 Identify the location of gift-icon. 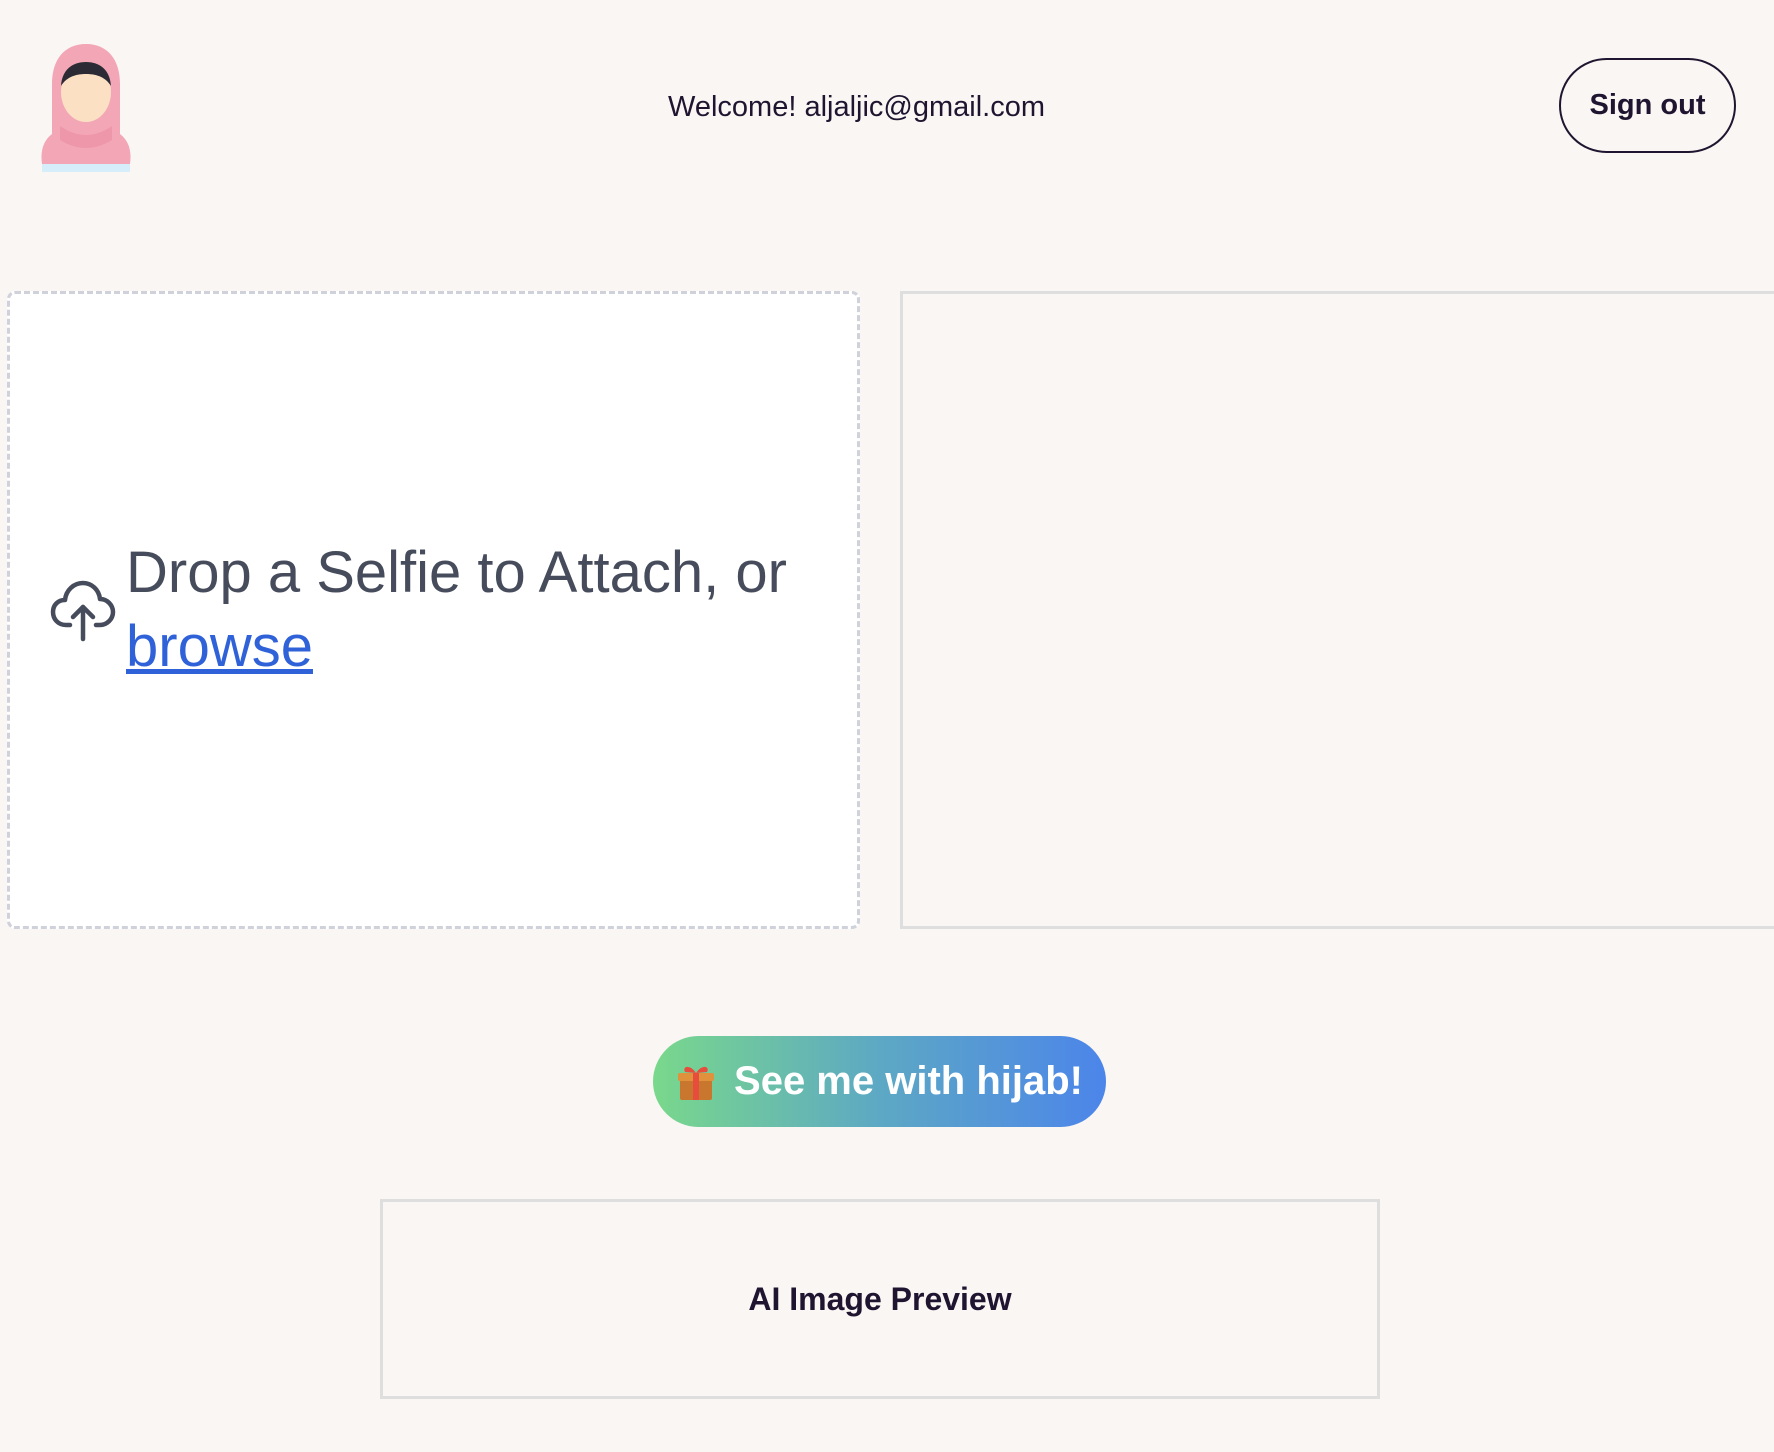
(696, 1082).